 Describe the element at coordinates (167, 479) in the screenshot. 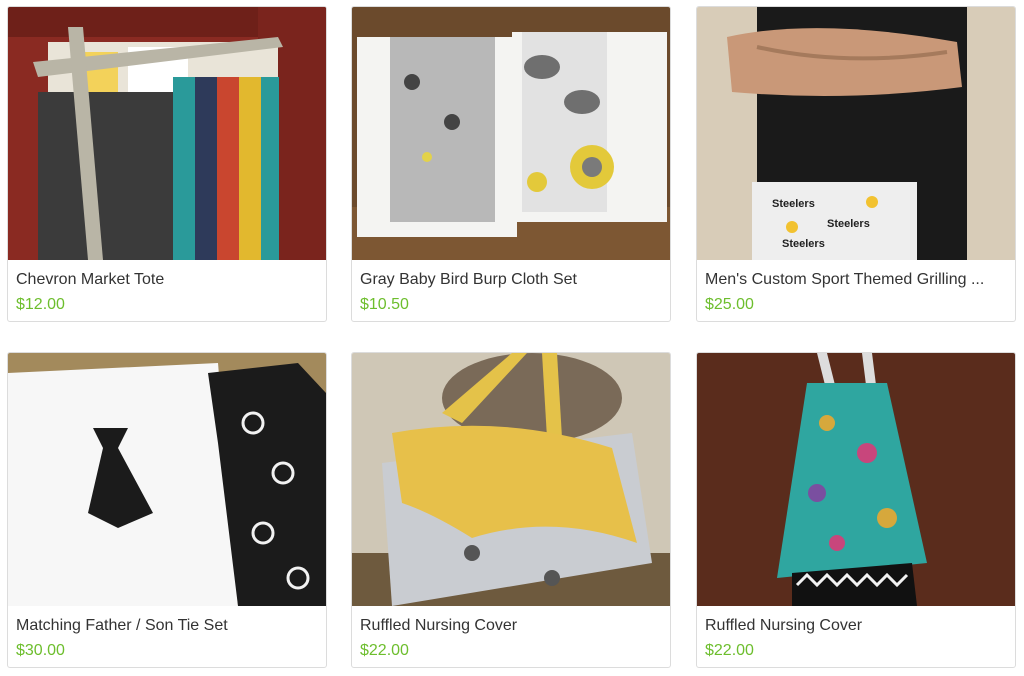

I see `tie-set-photo` at that location.